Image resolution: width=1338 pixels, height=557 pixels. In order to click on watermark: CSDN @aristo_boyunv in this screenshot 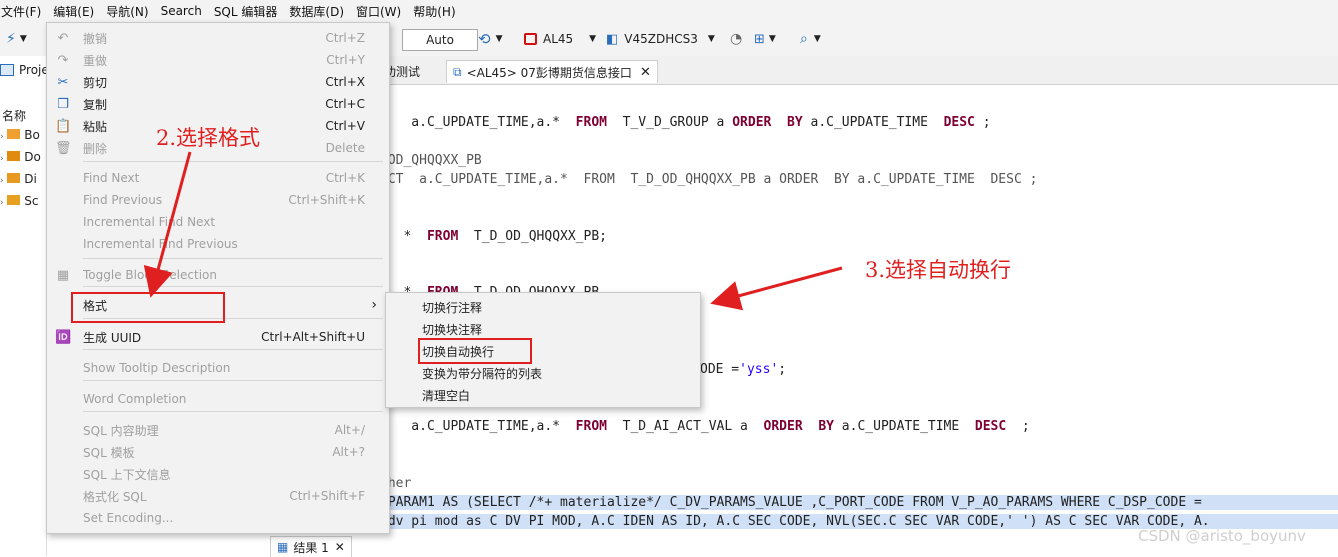, I will do `click(1222, 536)`.